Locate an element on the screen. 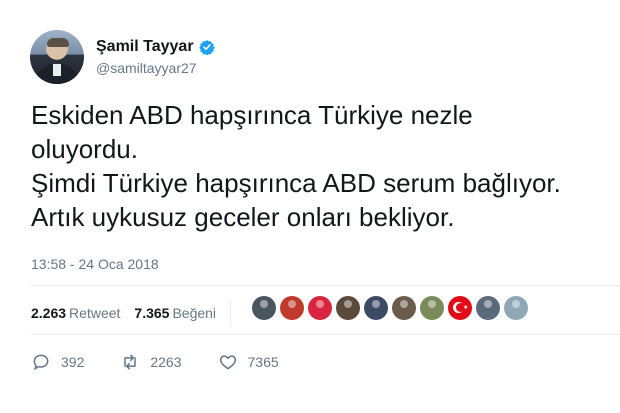 Image resolution: width=620 pixels, height=413 pixels. like-label: Beğeni is located at coordinates (194, 313).